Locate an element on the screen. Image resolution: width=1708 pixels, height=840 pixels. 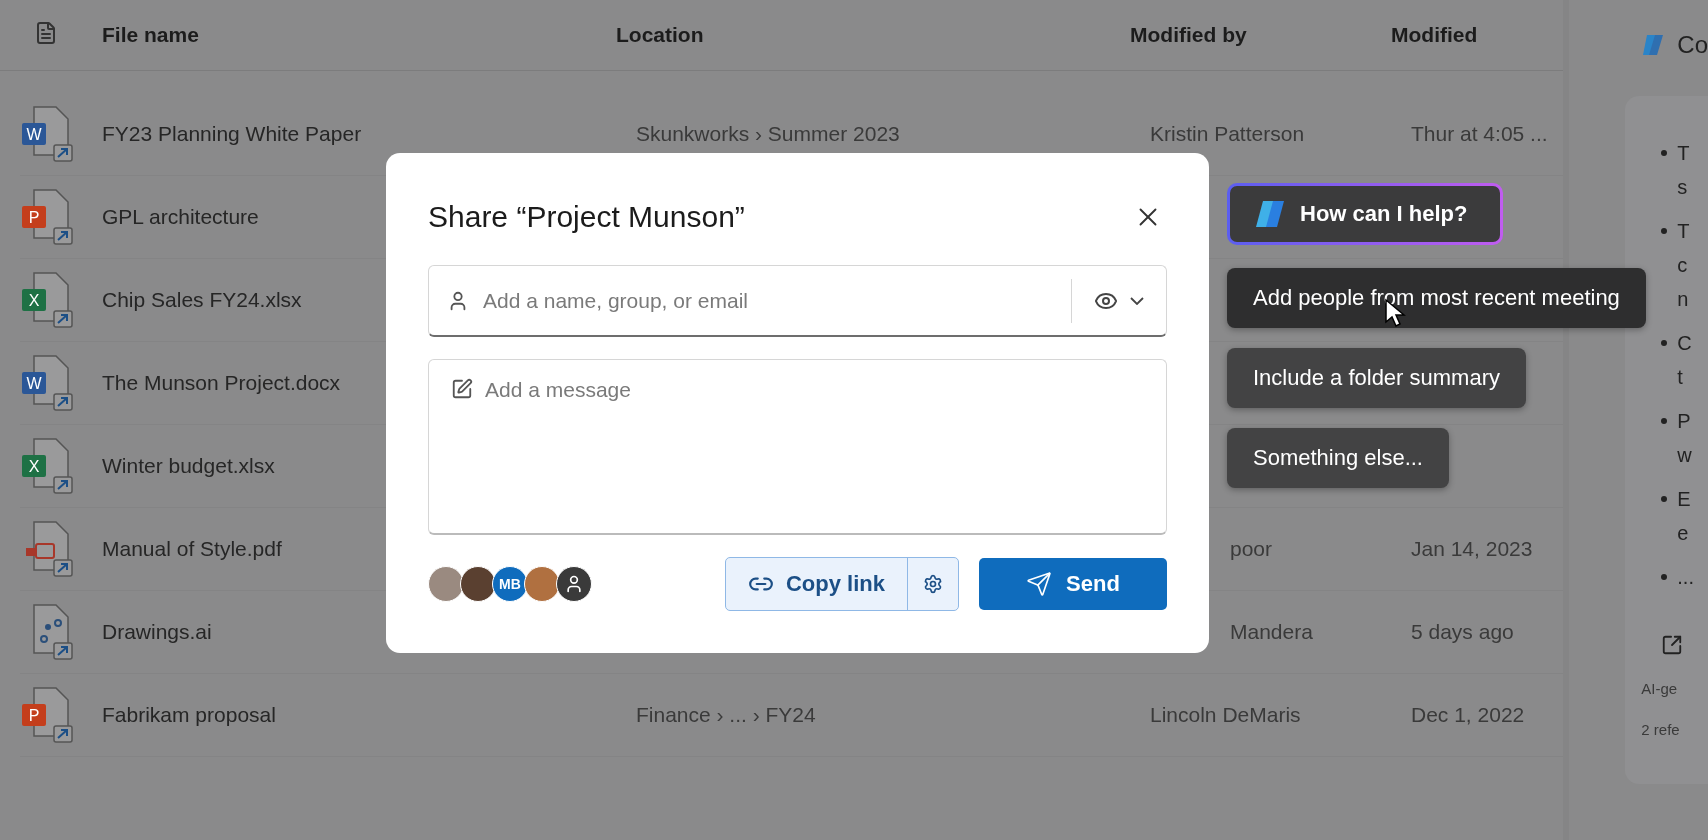
file-location: Finance › ... › FY24 is located at coordinates (726, 715).